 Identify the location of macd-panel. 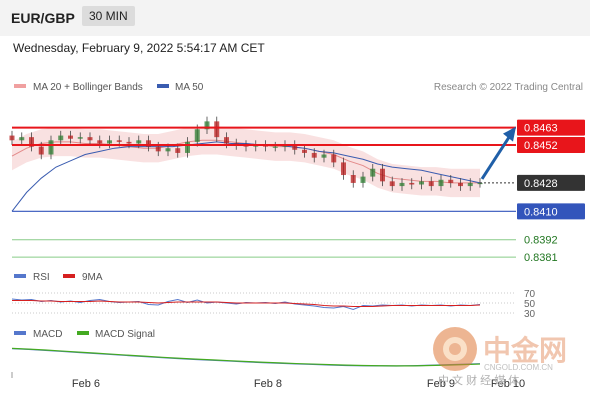
(246, 357).